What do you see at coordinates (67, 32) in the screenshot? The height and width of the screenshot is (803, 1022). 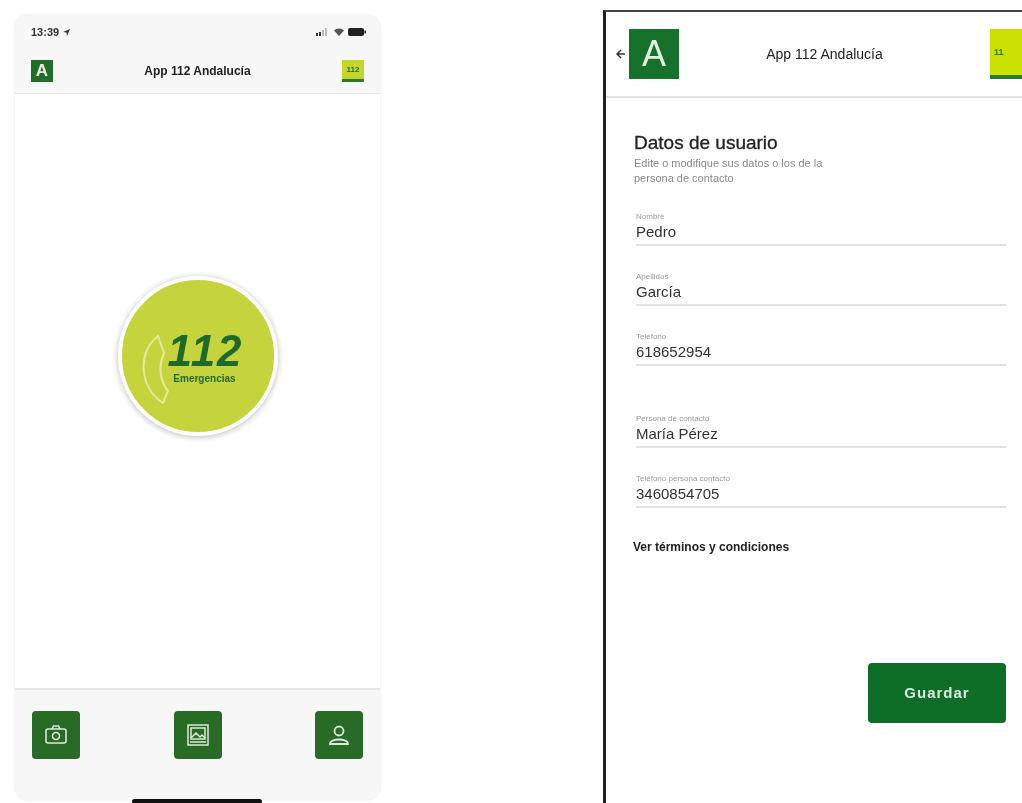 I see `location-arrow-icon` at bounding box center [67, 32].